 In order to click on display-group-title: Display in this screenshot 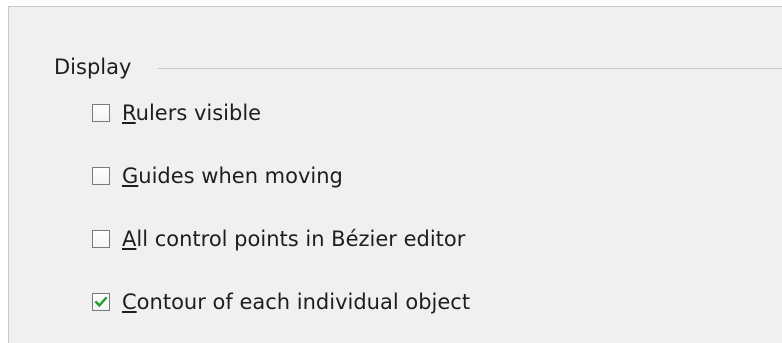, I will do `click(93, 67)`.